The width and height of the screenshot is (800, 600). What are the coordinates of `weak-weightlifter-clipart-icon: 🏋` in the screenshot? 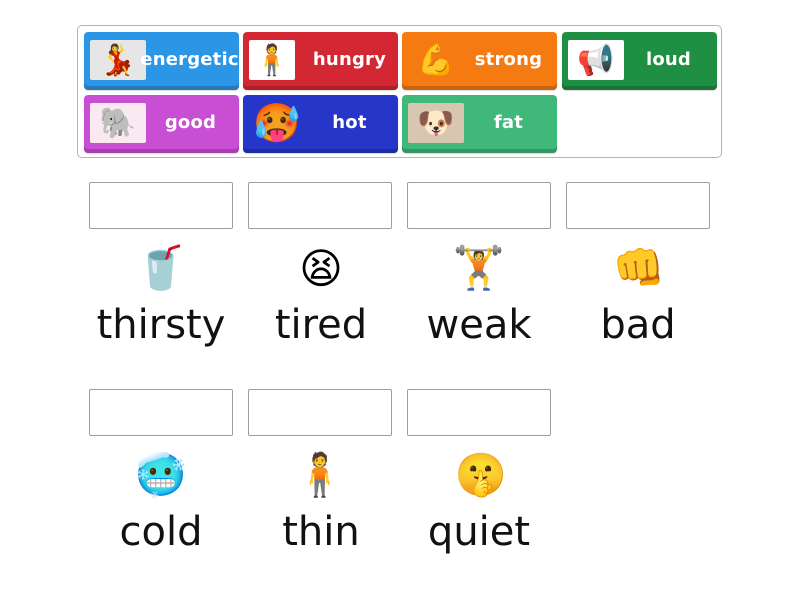 It's located at (479, 267).